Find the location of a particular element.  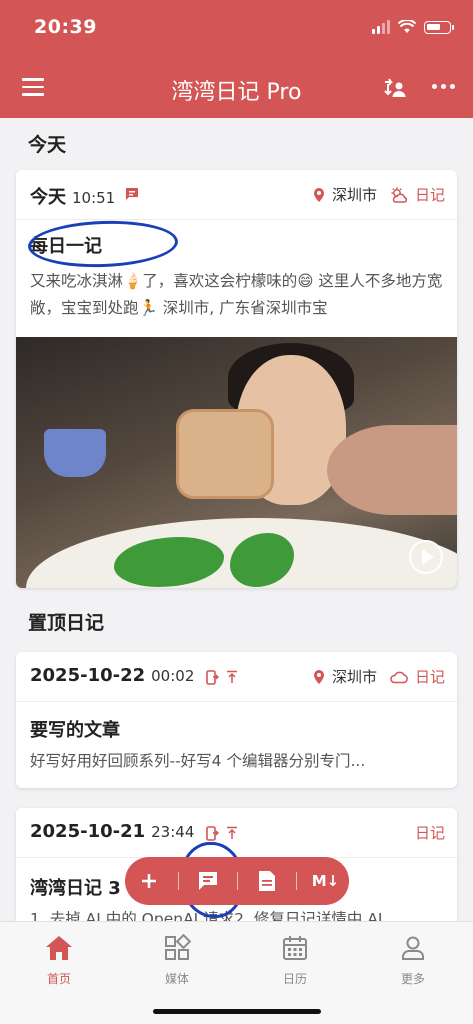

tab-calendar: 日历 is located at coordinates (295, 959).